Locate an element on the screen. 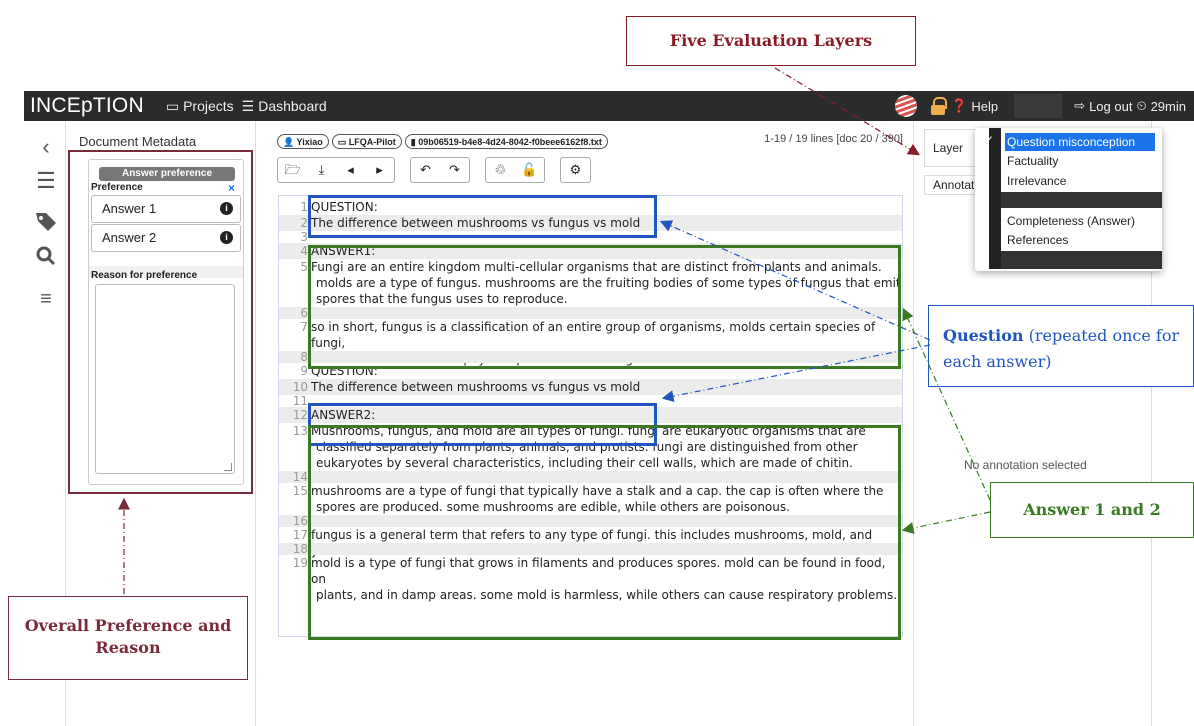  tags-icon-shape is located at coordinates (46, 222).